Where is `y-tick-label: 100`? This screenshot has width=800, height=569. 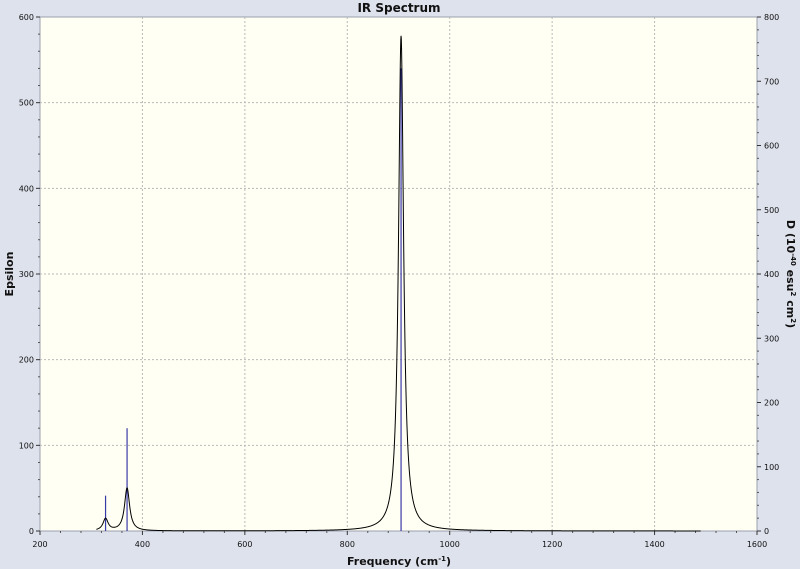
y-tick-label: 100 is located at coordinates (26, 445).